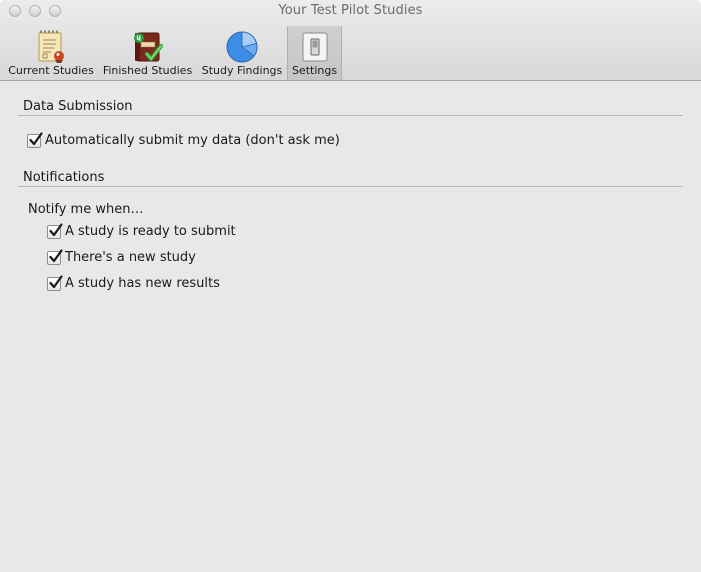 The width and height of the screenshot is (701, 572). I want to click on tab-settings: Settings, so click(314, 53).